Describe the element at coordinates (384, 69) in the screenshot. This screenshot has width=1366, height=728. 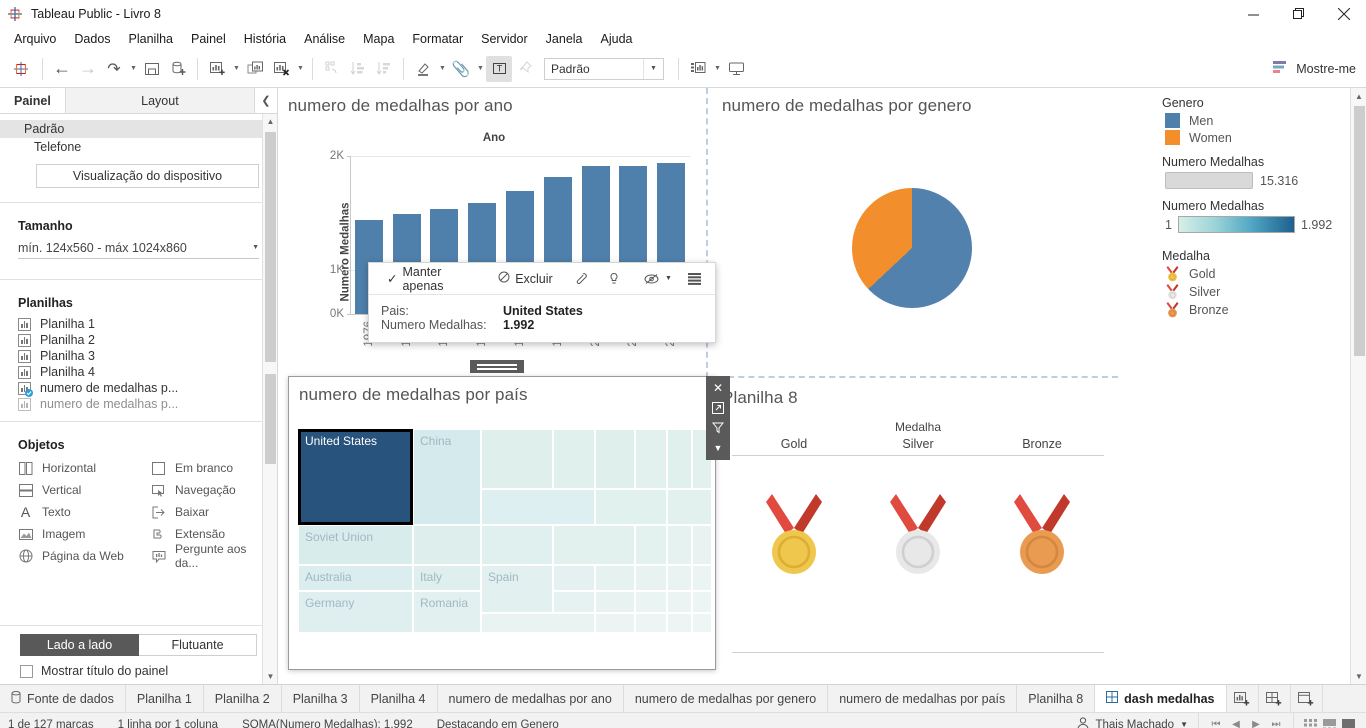
I see `sort-descending-button` at that location.